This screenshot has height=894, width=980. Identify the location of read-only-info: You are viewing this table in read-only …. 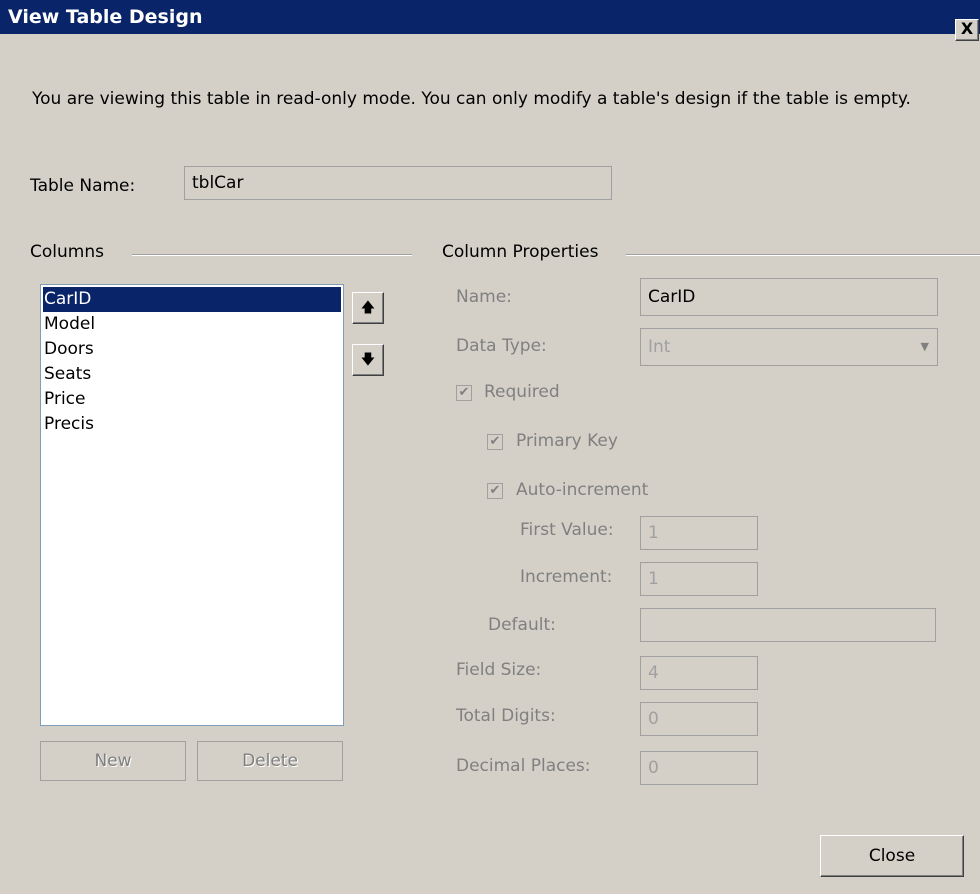
(471, 99).